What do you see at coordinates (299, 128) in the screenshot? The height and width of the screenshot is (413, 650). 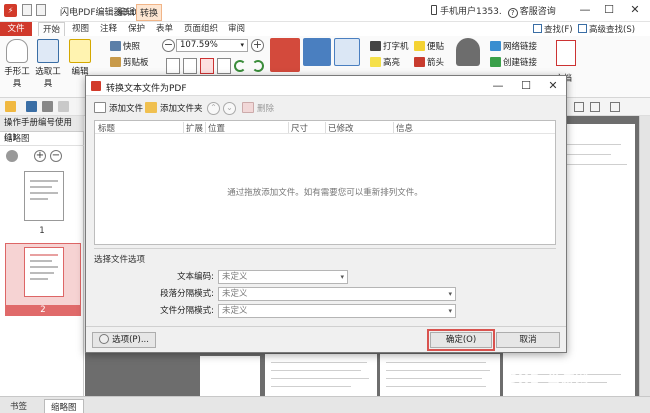 I see `column-size: 尺寸` at bounding box center [299, 128].